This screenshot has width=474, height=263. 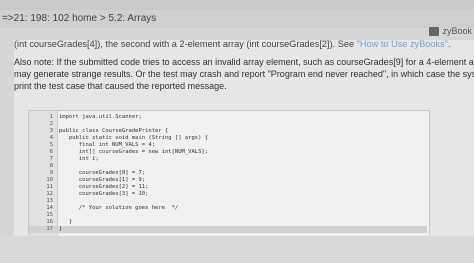 I want to click on code-line: 13, so click(x=228, y=201).